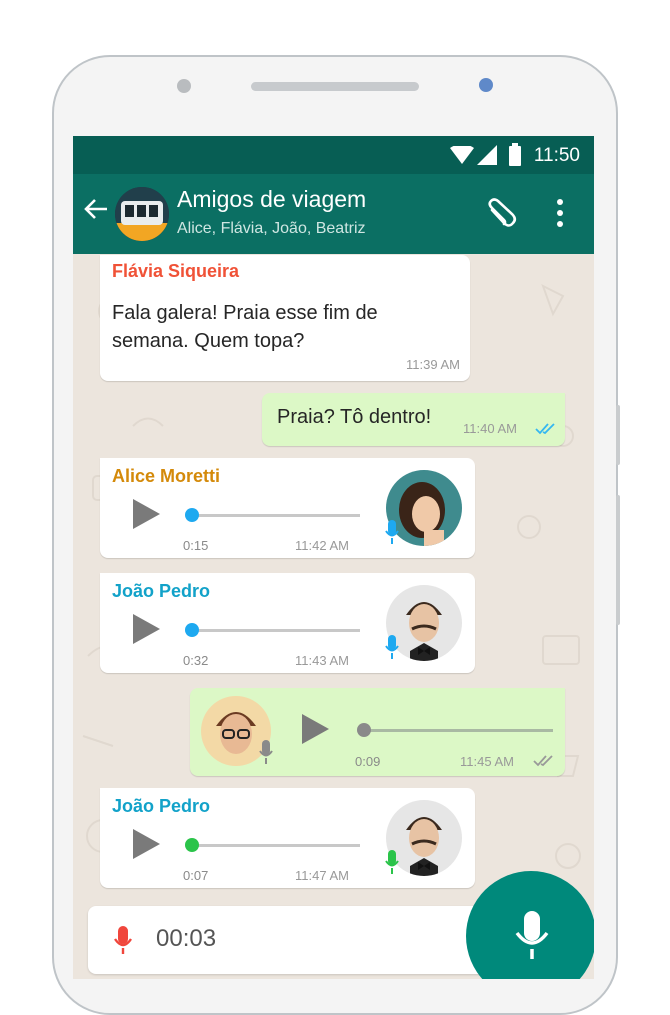 The image size is (670, 1015). Describe the element at coordinates (322, 875) in the screenshot. I see `message-time: 11:47 AM` at that location.